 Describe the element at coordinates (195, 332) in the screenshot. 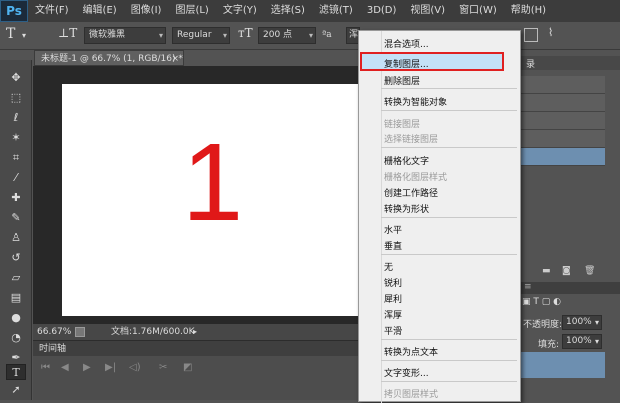

I see `info-arrow-icon: ▸` at that location.